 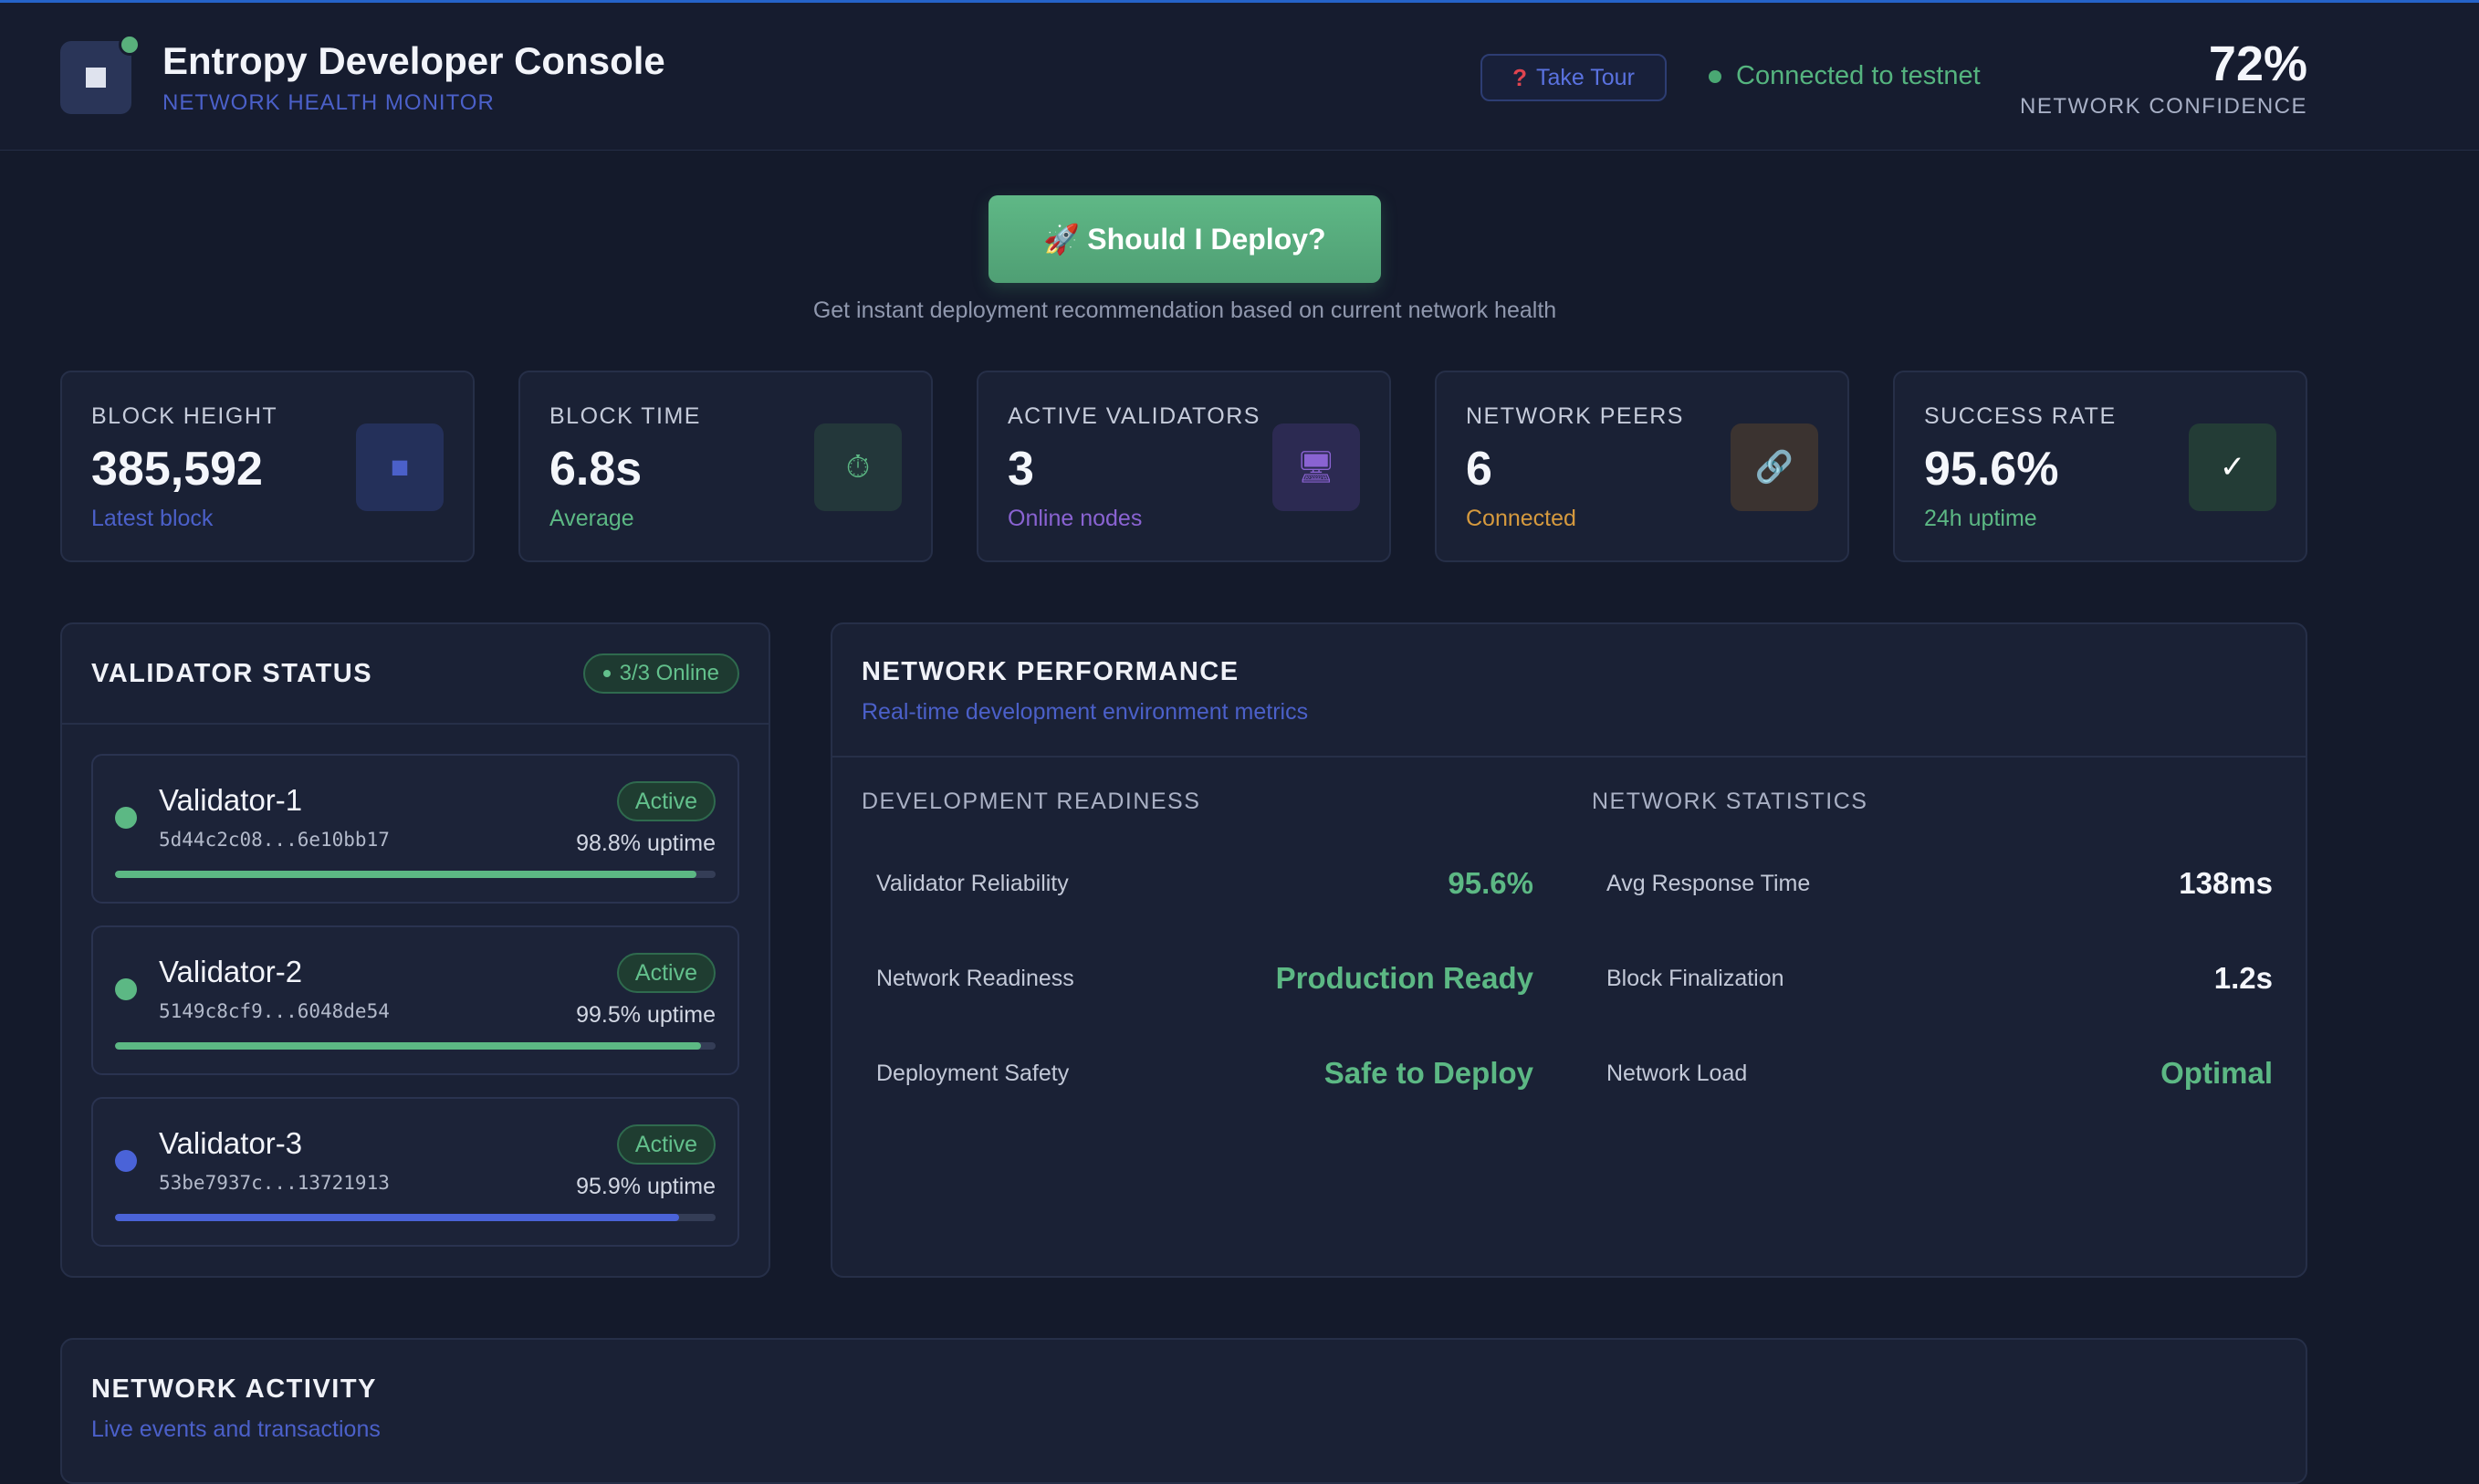 What do you see at coordinates (231, 972) in the screenshot?
I see `validator-name: Validator-2` at bounding box center [231, 972].